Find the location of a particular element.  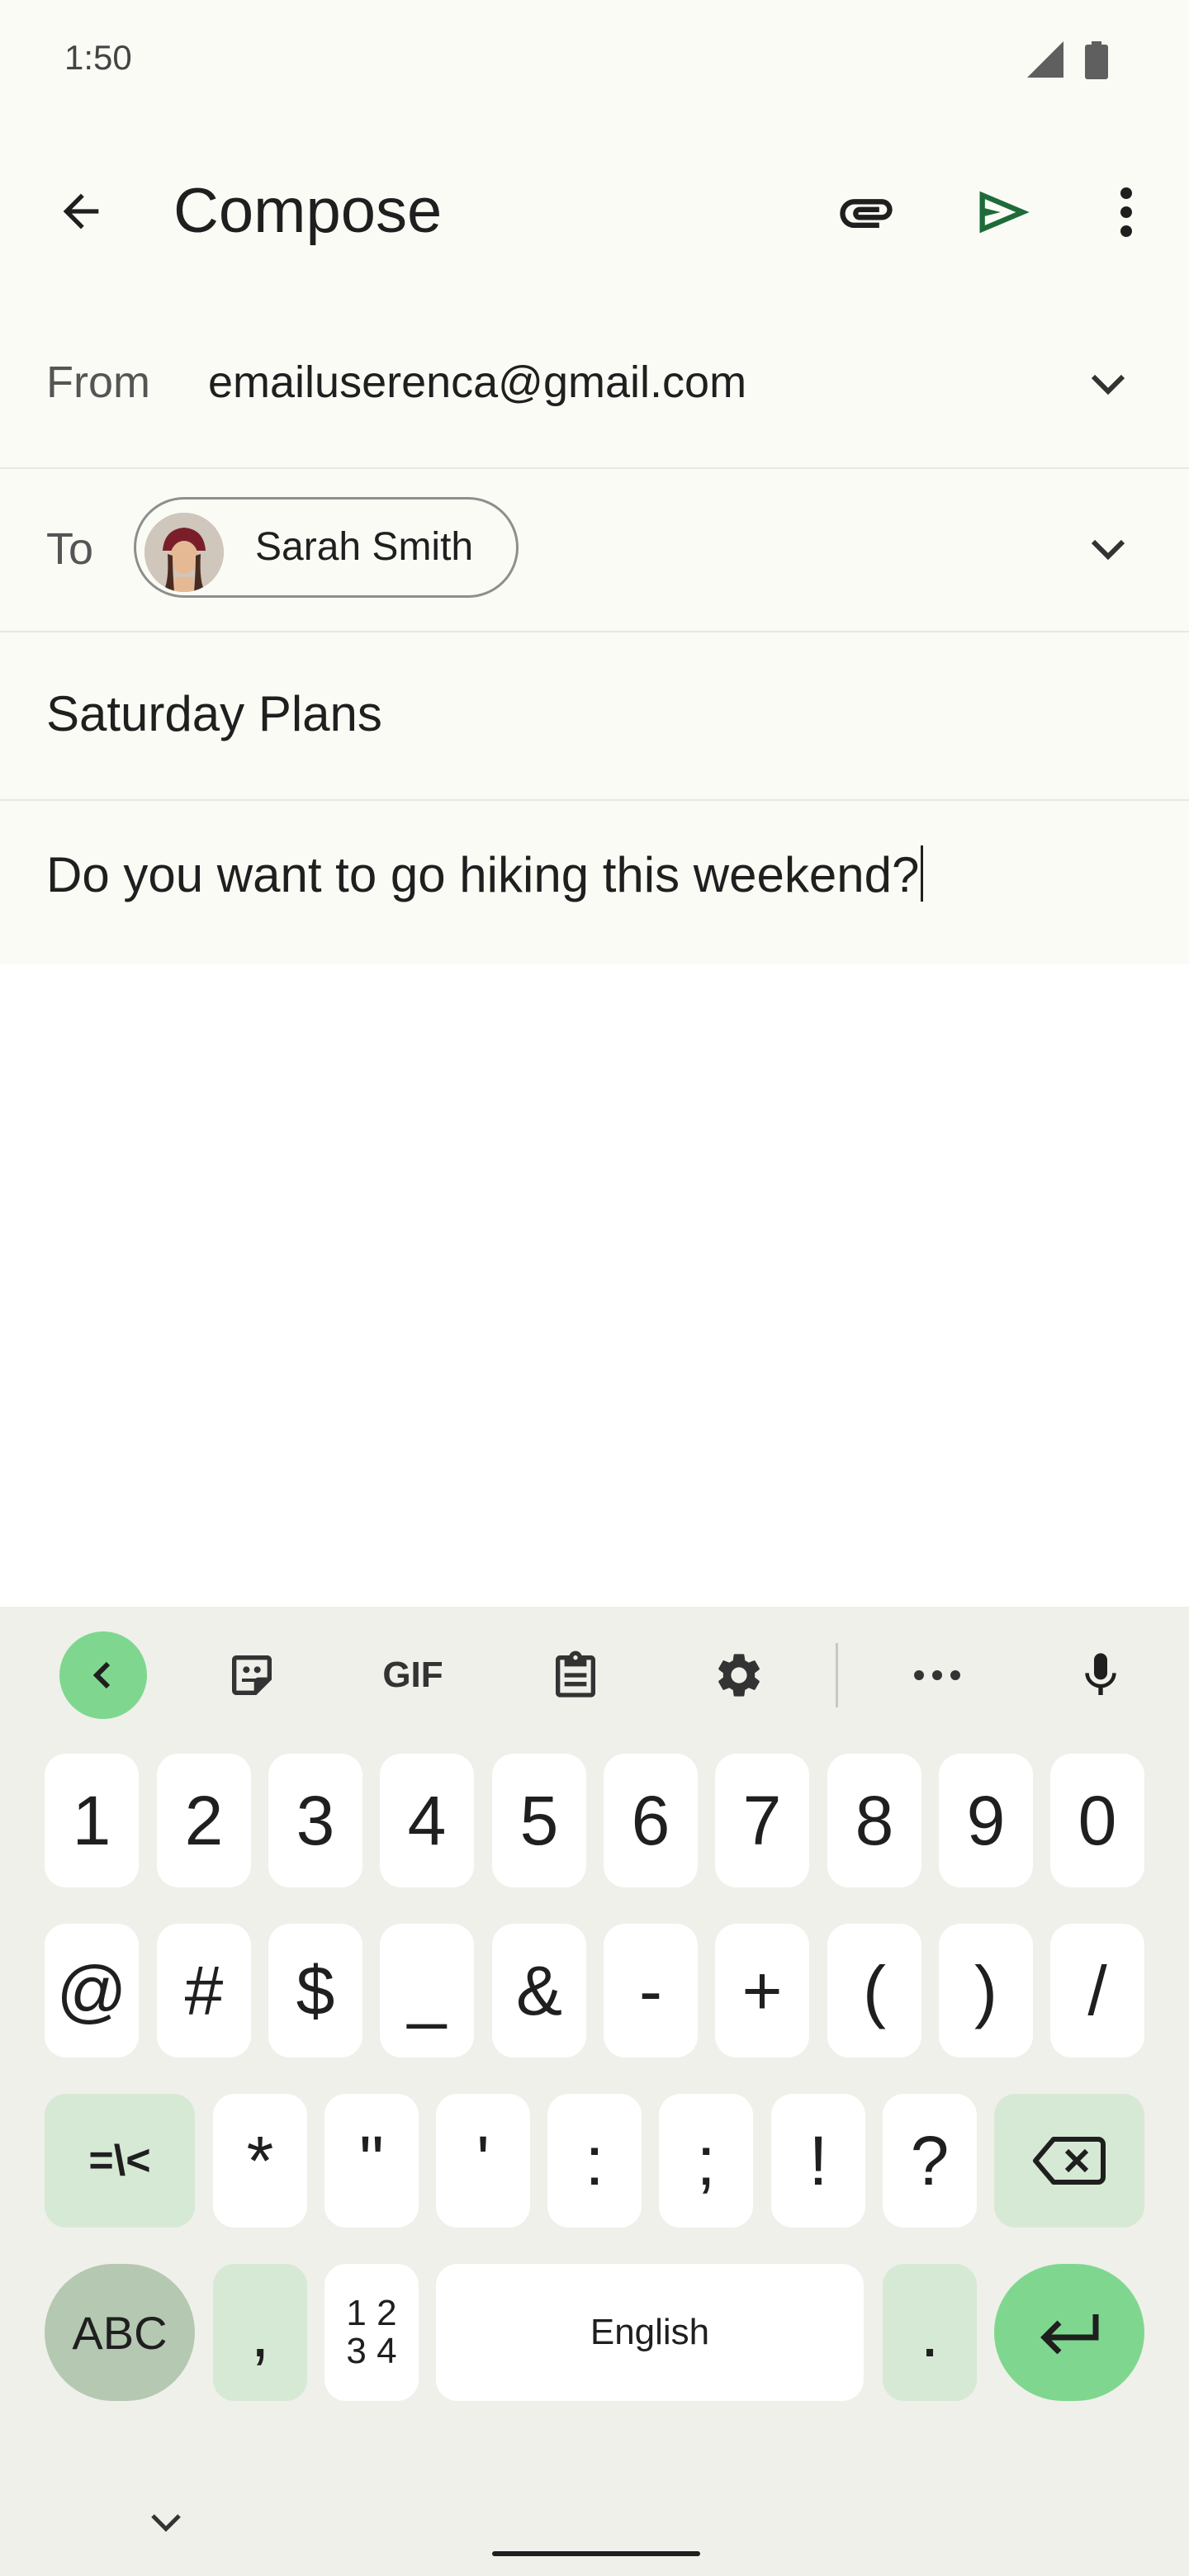

key-semicolon: ; is located at coordinates (706, 2161).